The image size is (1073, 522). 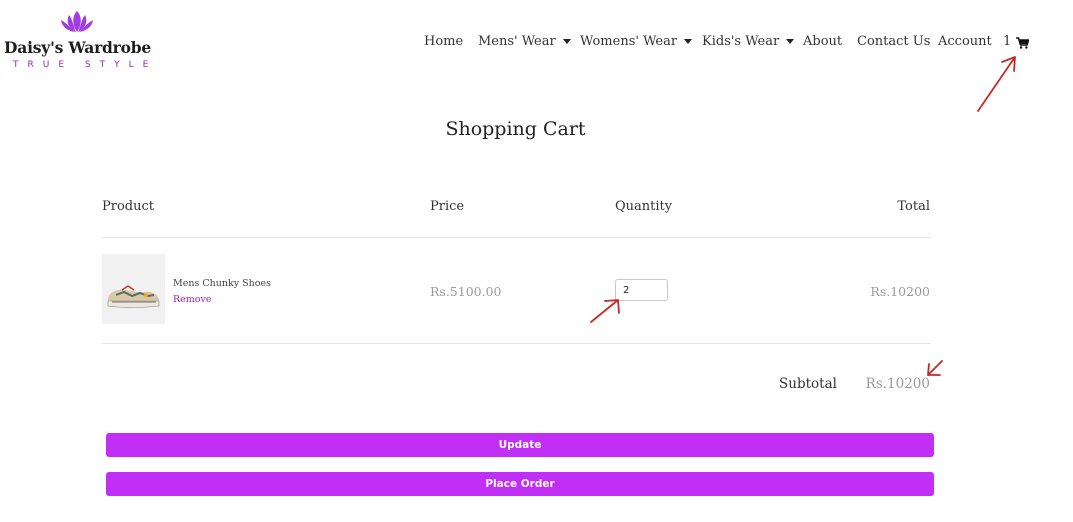 I want to click on nav-about-label: About, so click(x=823, y=41).